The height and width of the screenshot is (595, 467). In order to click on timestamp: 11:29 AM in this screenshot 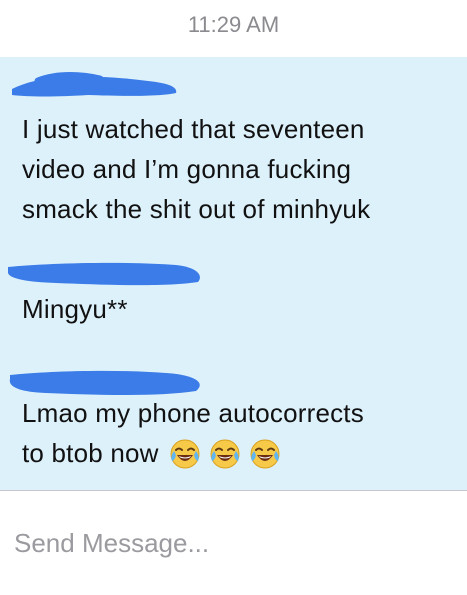, I will do `click(233, 24)`.